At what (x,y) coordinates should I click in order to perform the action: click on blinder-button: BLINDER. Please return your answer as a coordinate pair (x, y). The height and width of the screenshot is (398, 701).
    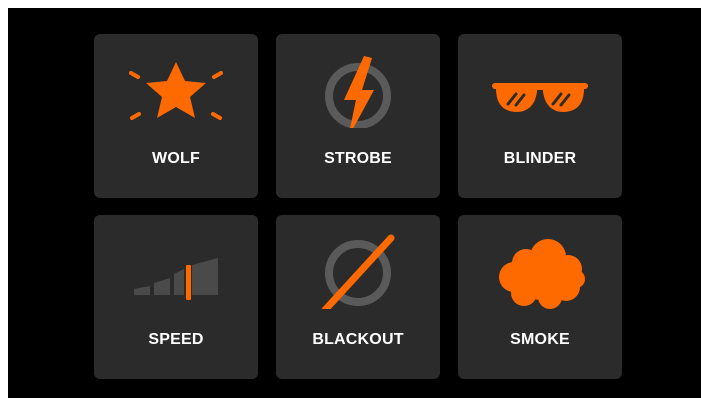
    Looking at the image, I should click on (540, 116).